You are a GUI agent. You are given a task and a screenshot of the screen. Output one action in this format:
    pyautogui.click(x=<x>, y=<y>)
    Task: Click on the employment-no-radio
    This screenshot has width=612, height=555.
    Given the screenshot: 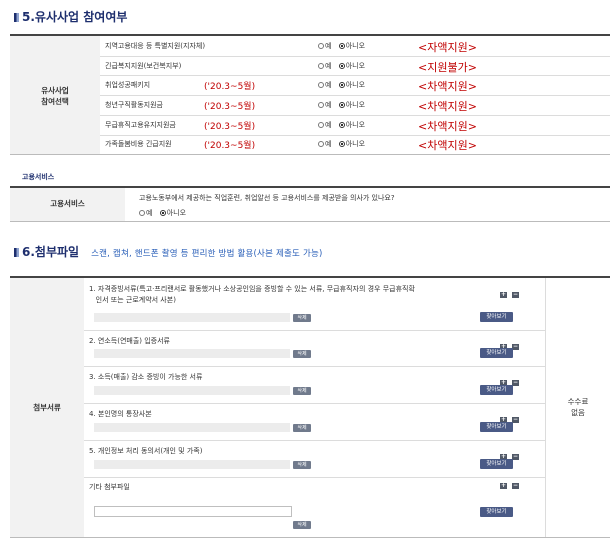 What is the action you would take?
    pyautogui.click(x=162, y=213)
    